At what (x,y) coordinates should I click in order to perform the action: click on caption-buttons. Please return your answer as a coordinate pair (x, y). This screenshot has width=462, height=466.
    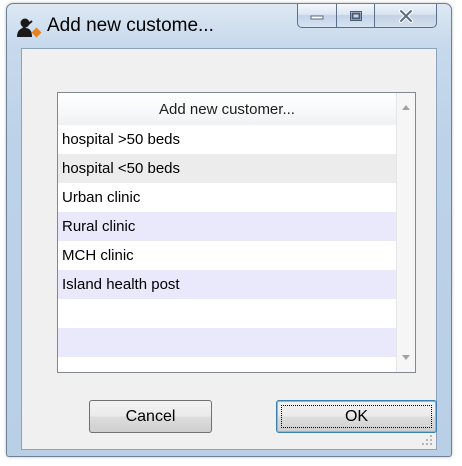
    Looking at the image, I should click on (367, 17).